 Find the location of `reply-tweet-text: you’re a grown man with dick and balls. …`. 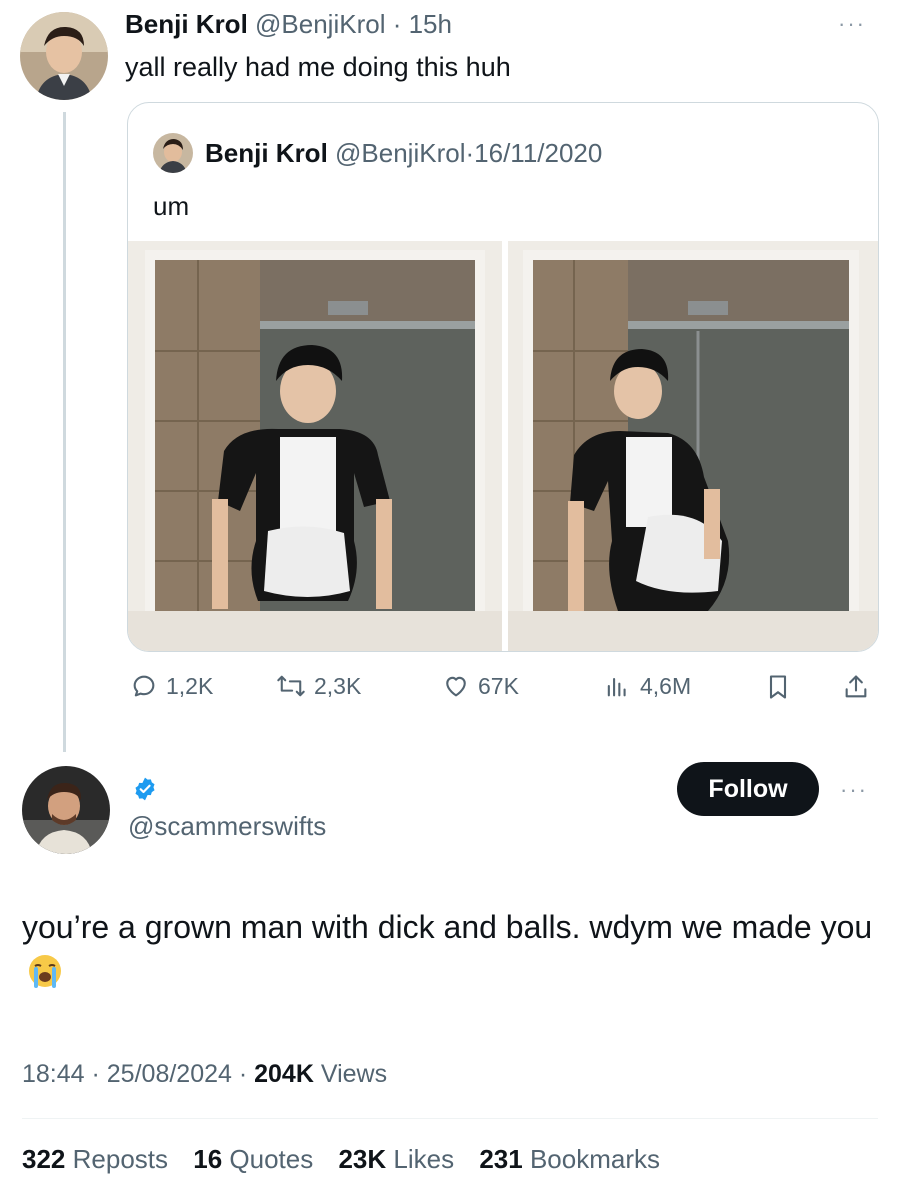

reply-tweet-text: you’re a grown man with dick and balls. … is located at coordinates (447, 927).